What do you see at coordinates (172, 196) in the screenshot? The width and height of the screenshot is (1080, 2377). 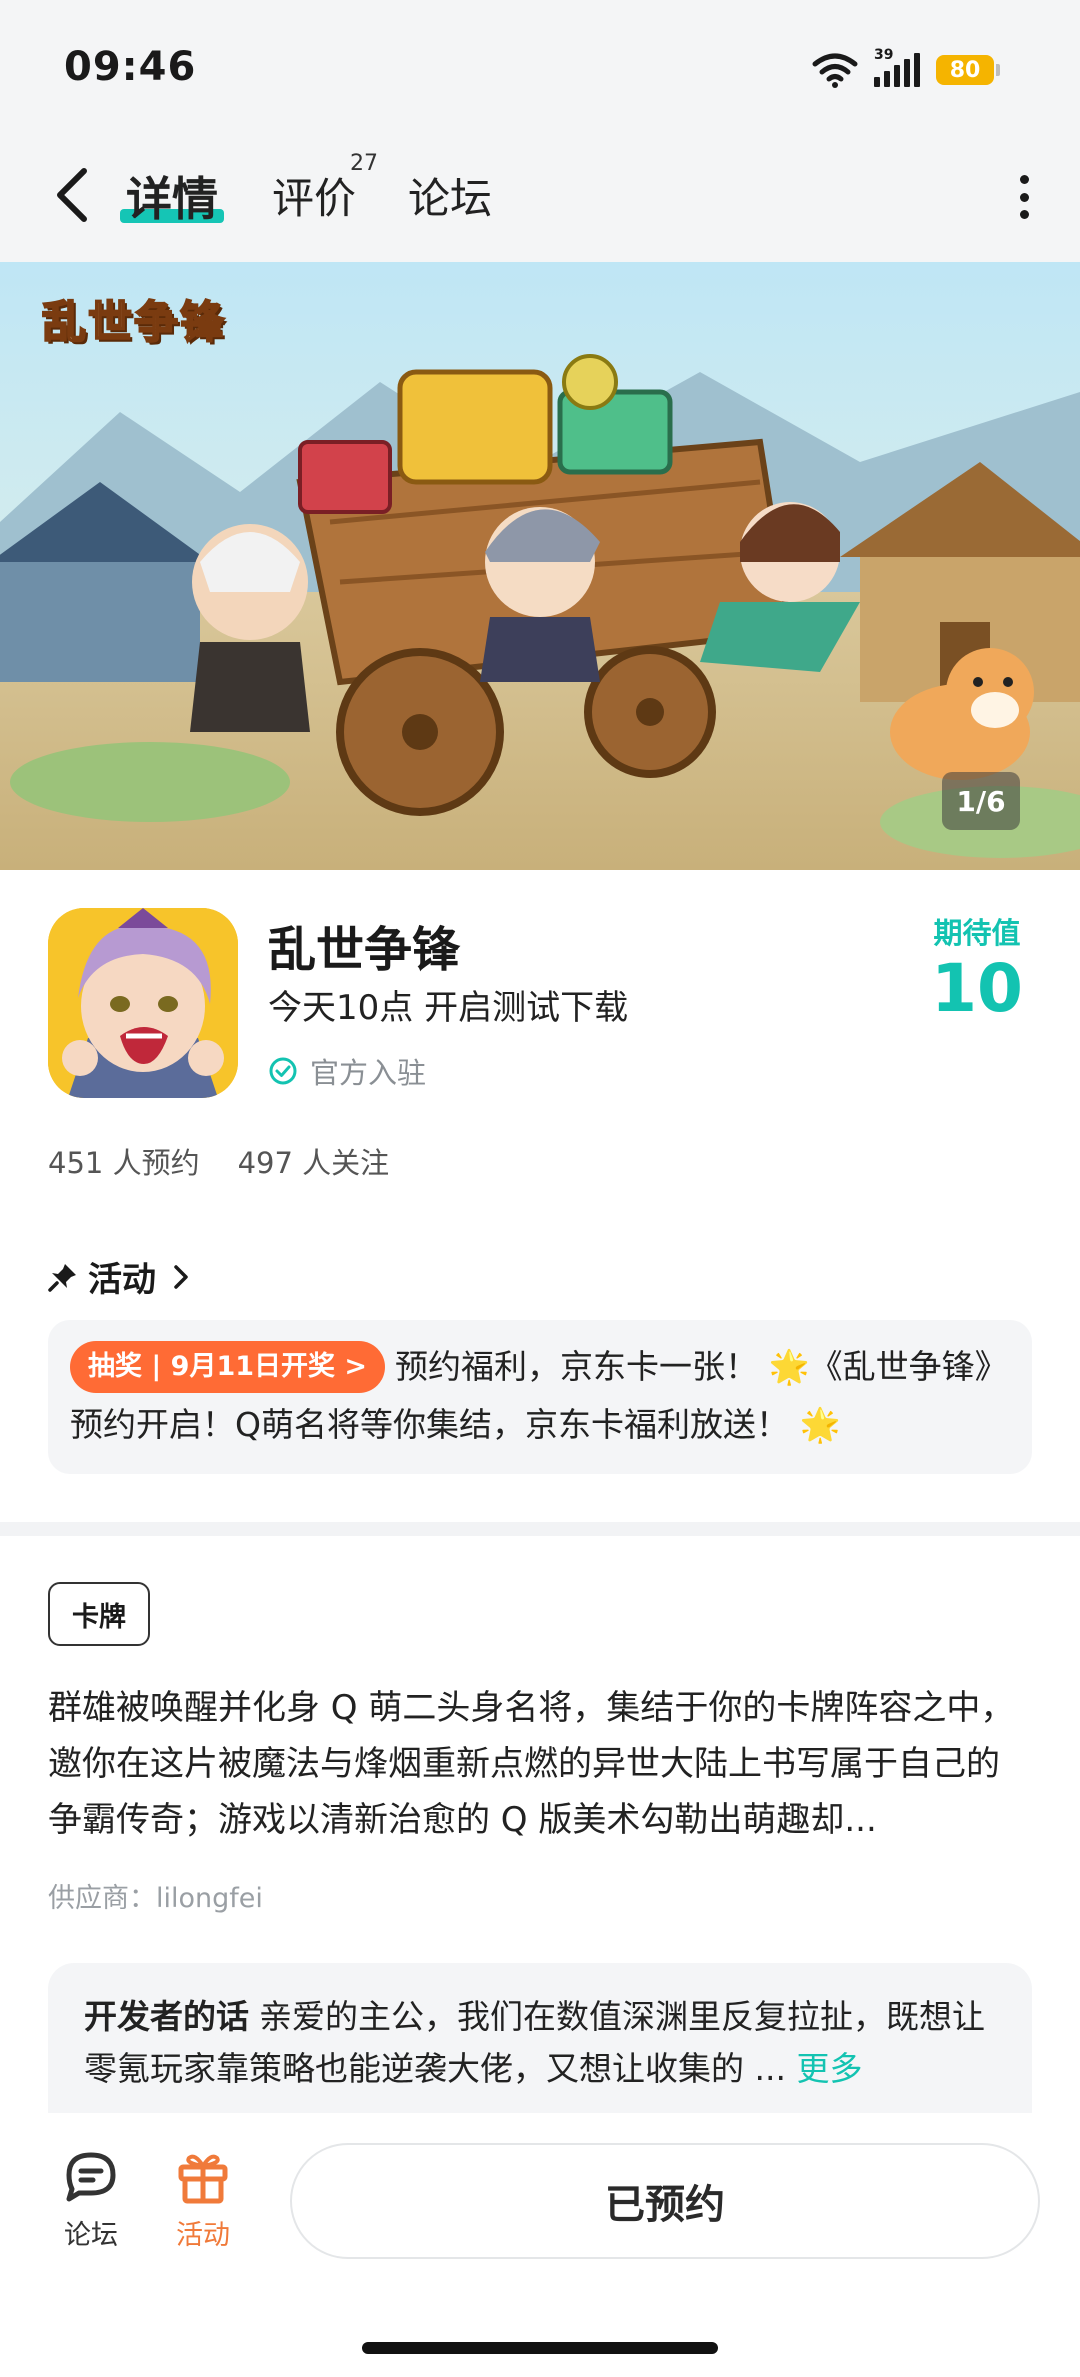 I see `tab-details: 详情` at bounding box center [172, 196].